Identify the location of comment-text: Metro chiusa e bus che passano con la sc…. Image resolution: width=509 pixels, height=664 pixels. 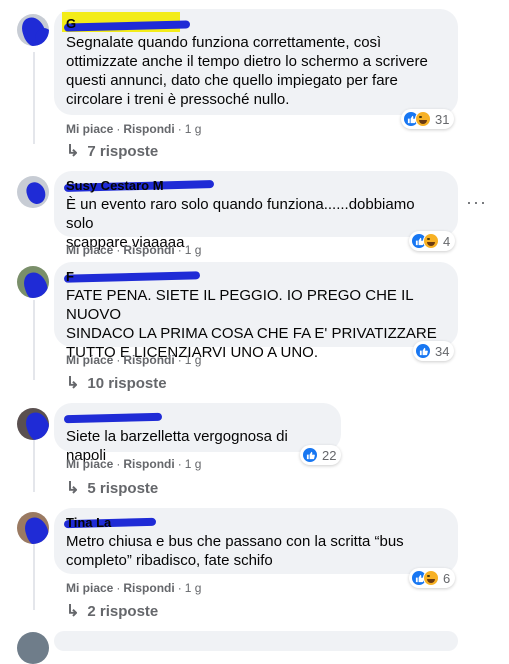
(235, 551).